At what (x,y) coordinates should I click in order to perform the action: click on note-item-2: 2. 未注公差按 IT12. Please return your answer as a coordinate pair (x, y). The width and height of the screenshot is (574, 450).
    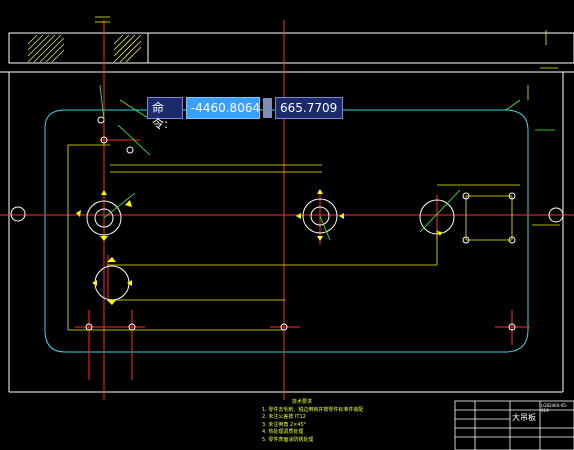
    Looking at the image, I should click on (284, 417).